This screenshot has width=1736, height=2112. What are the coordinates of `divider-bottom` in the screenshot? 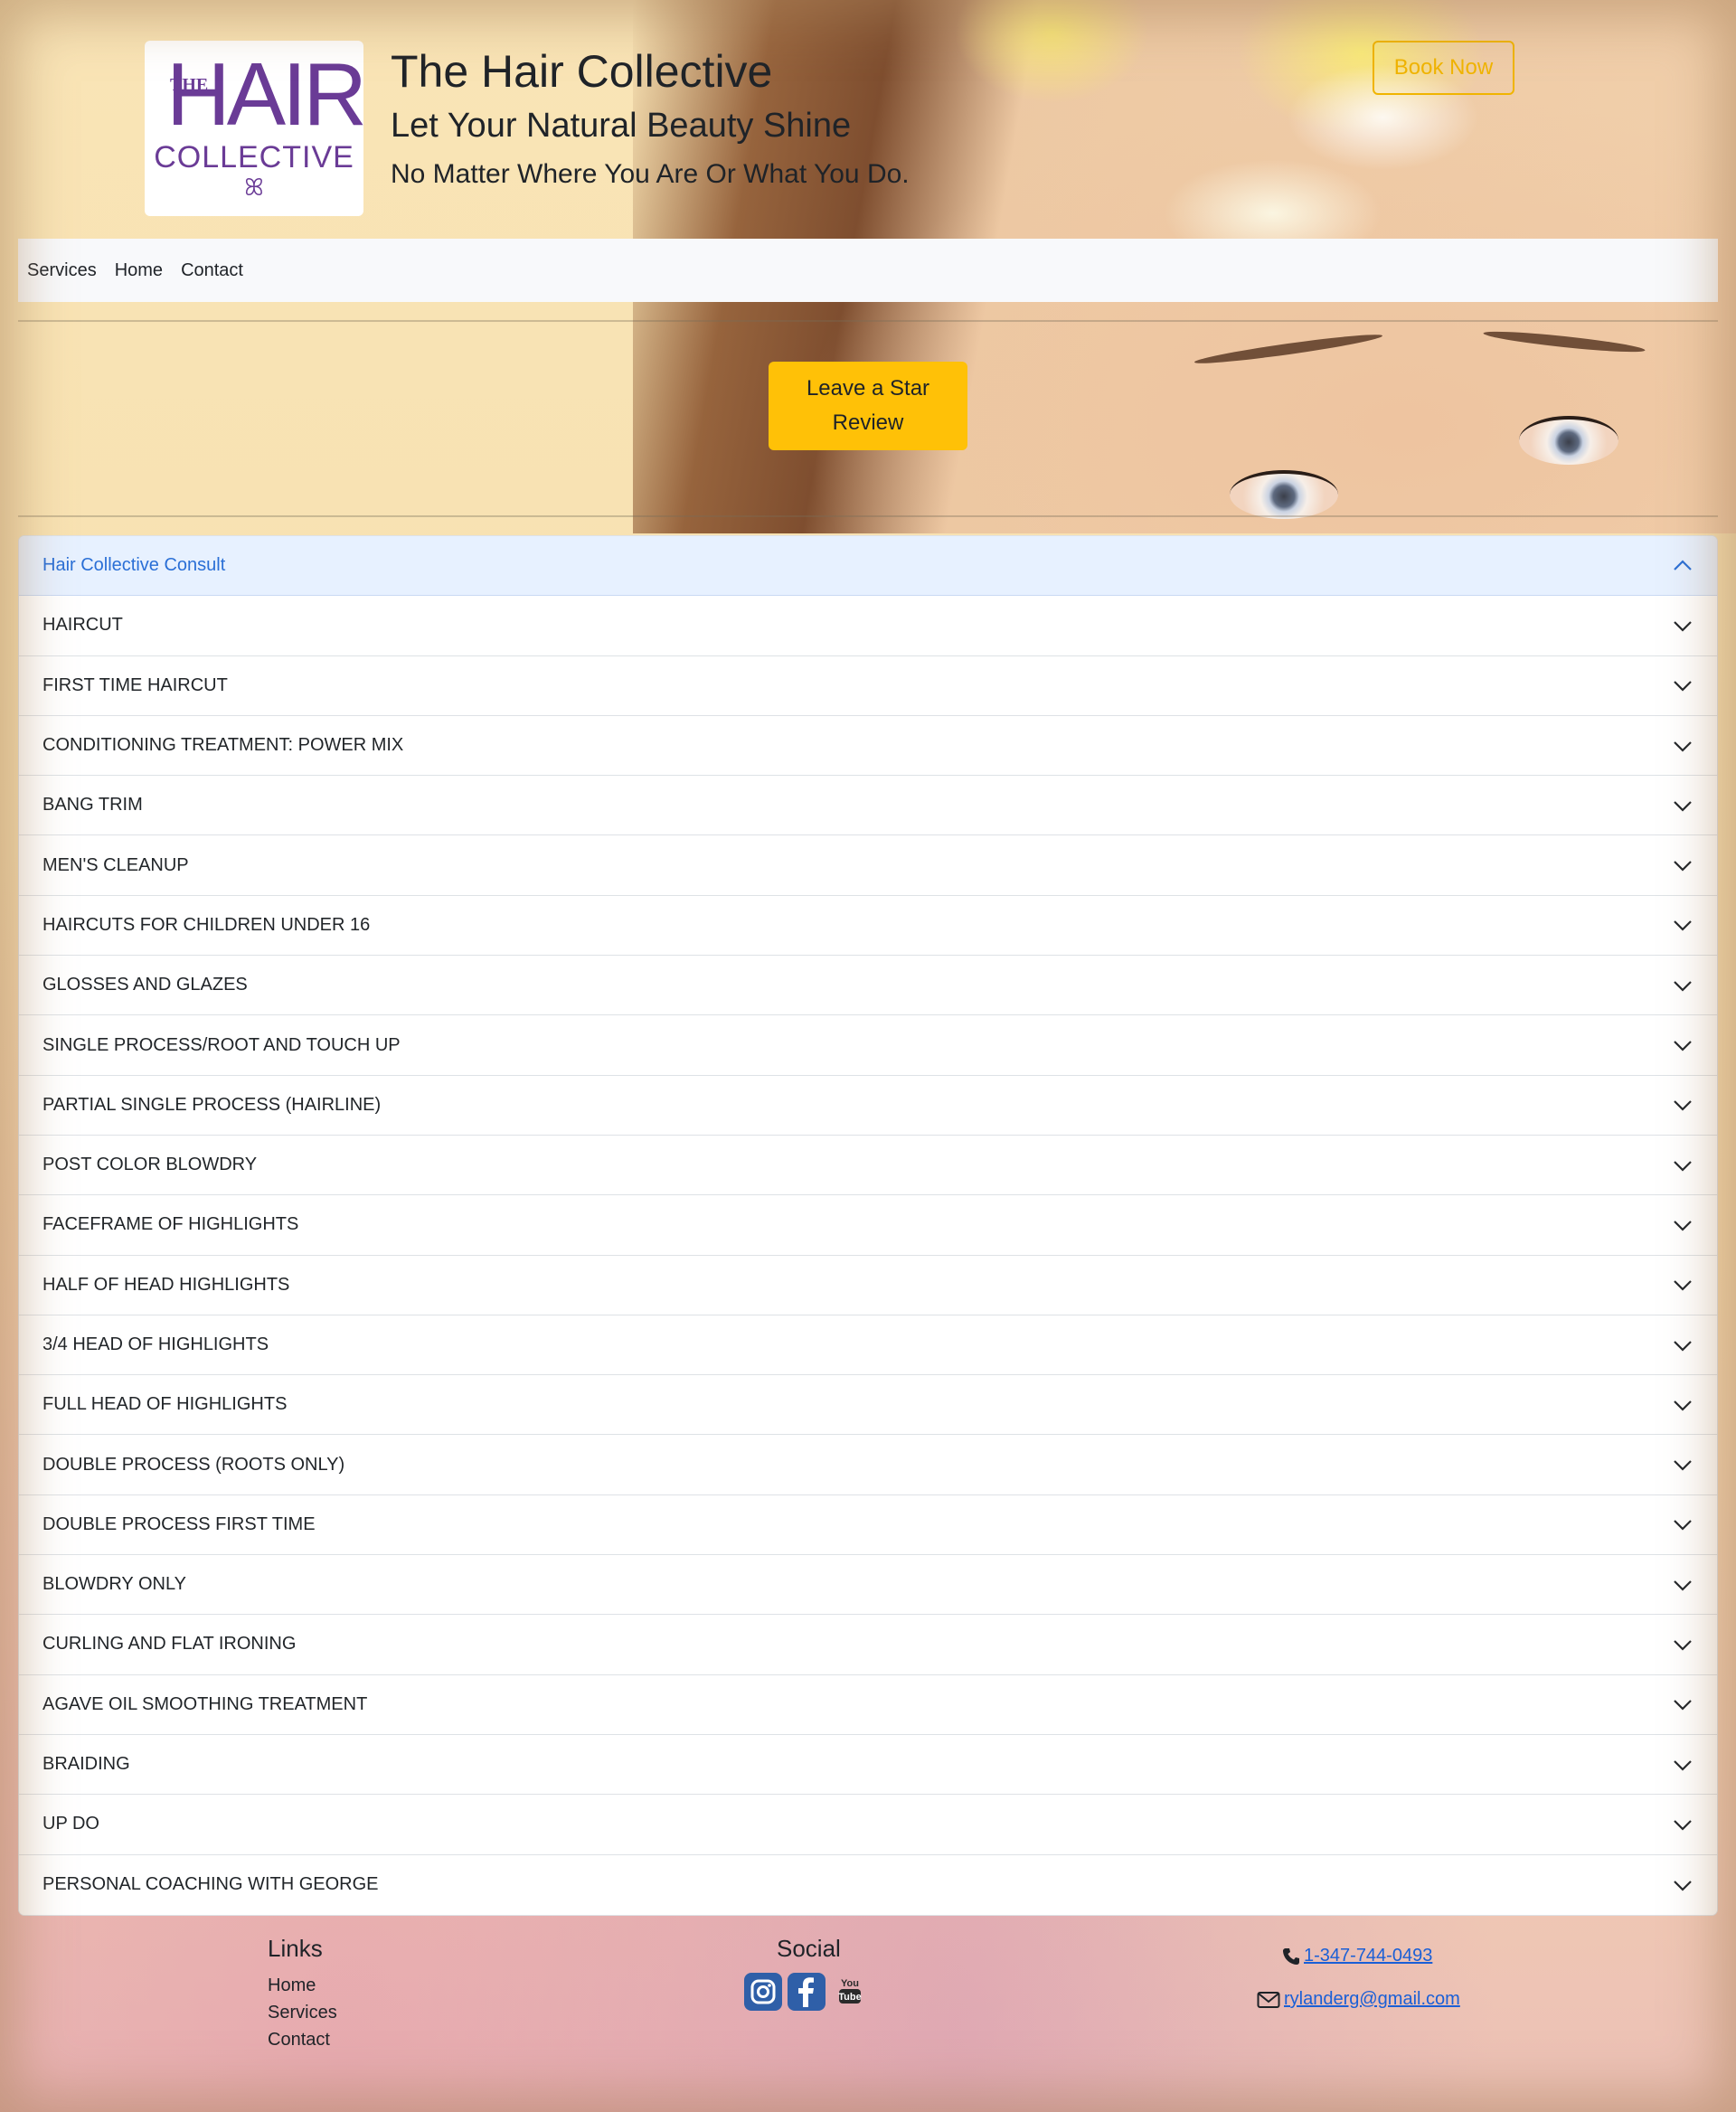 It's located at (868, 516).